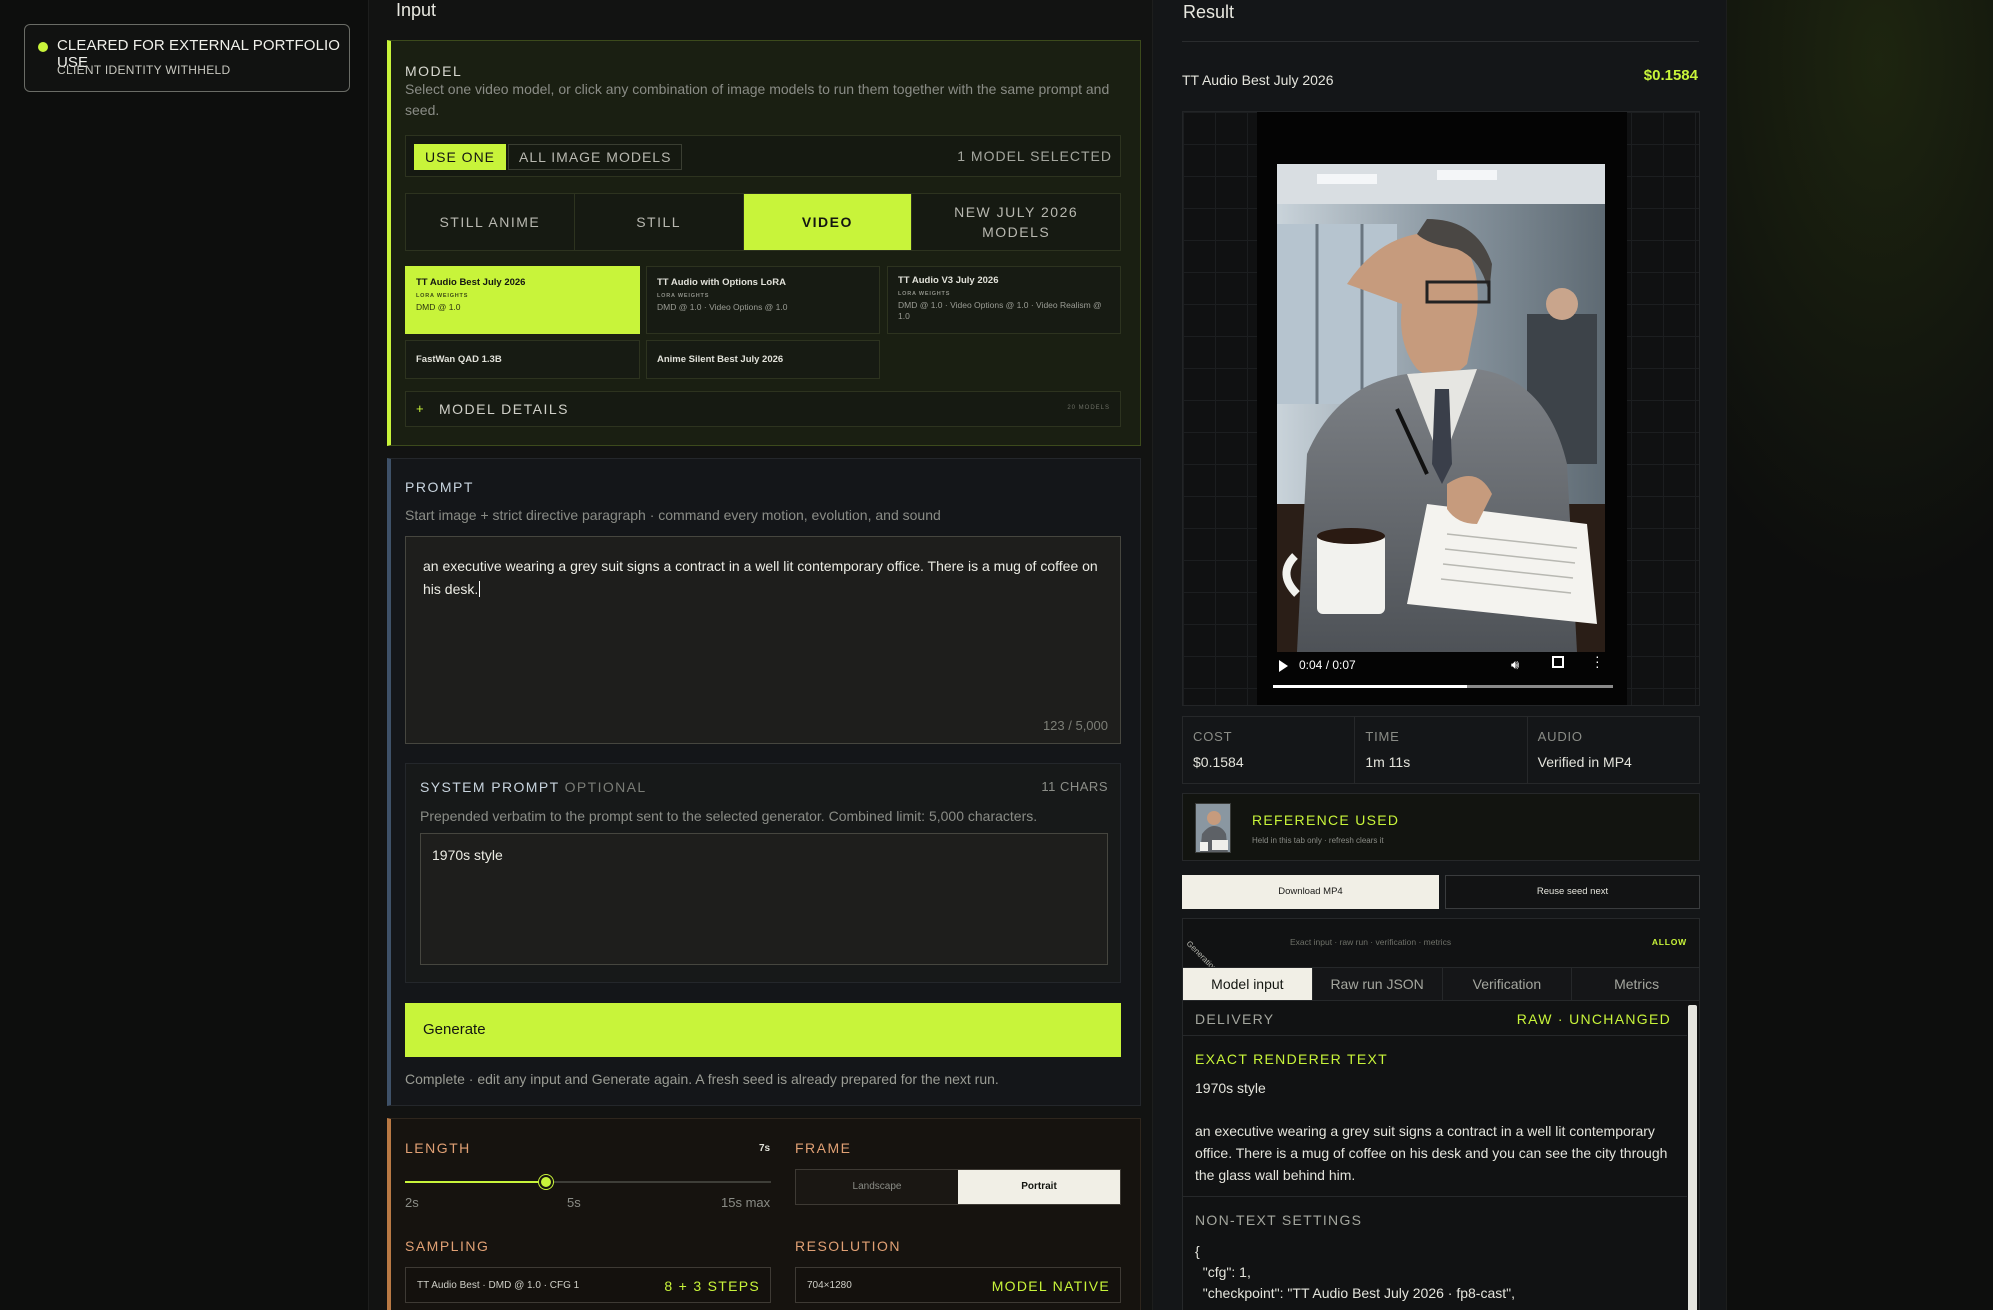 The height and width of the screenshot is (1310, 1993). I want to click on model-label: MODEL, so click(434, 71).